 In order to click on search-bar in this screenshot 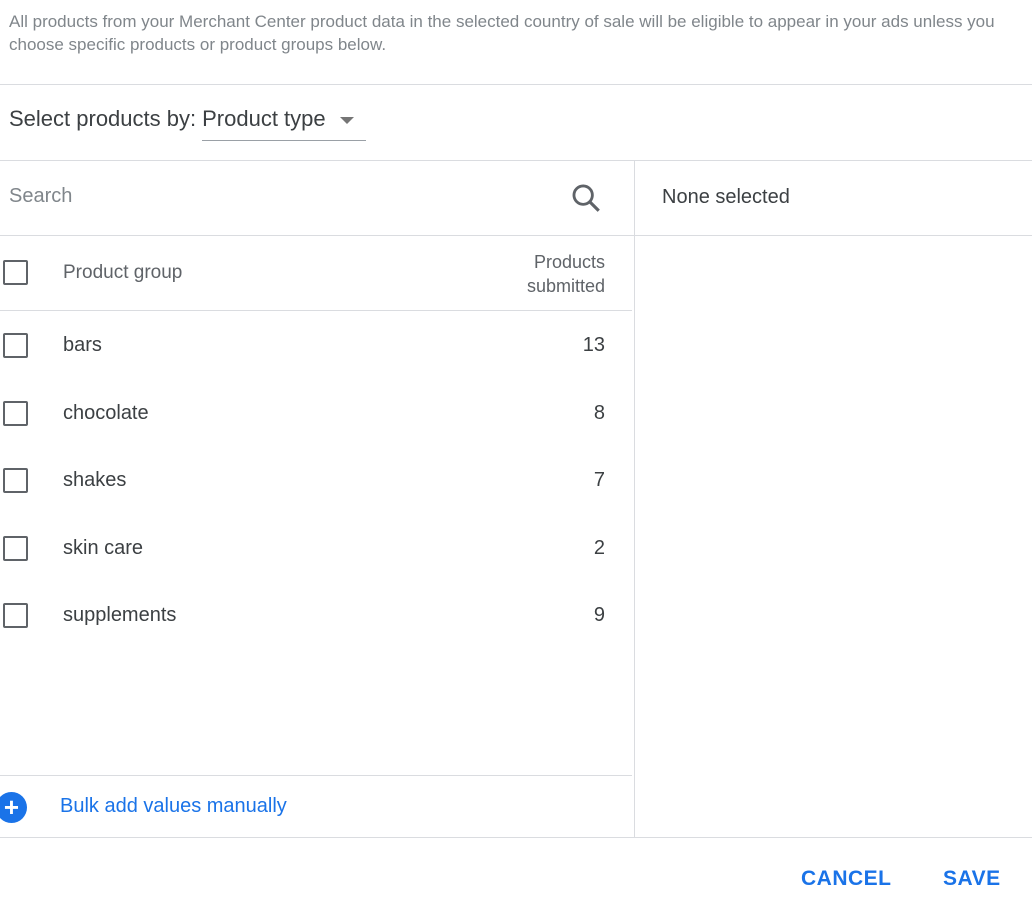, I will do `click(317, 198)`.